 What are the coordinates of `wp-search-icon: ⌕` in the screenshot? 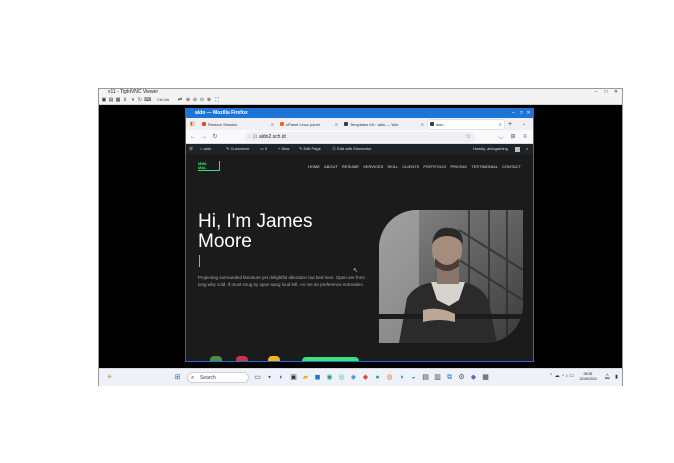 It's located at (527, 149).